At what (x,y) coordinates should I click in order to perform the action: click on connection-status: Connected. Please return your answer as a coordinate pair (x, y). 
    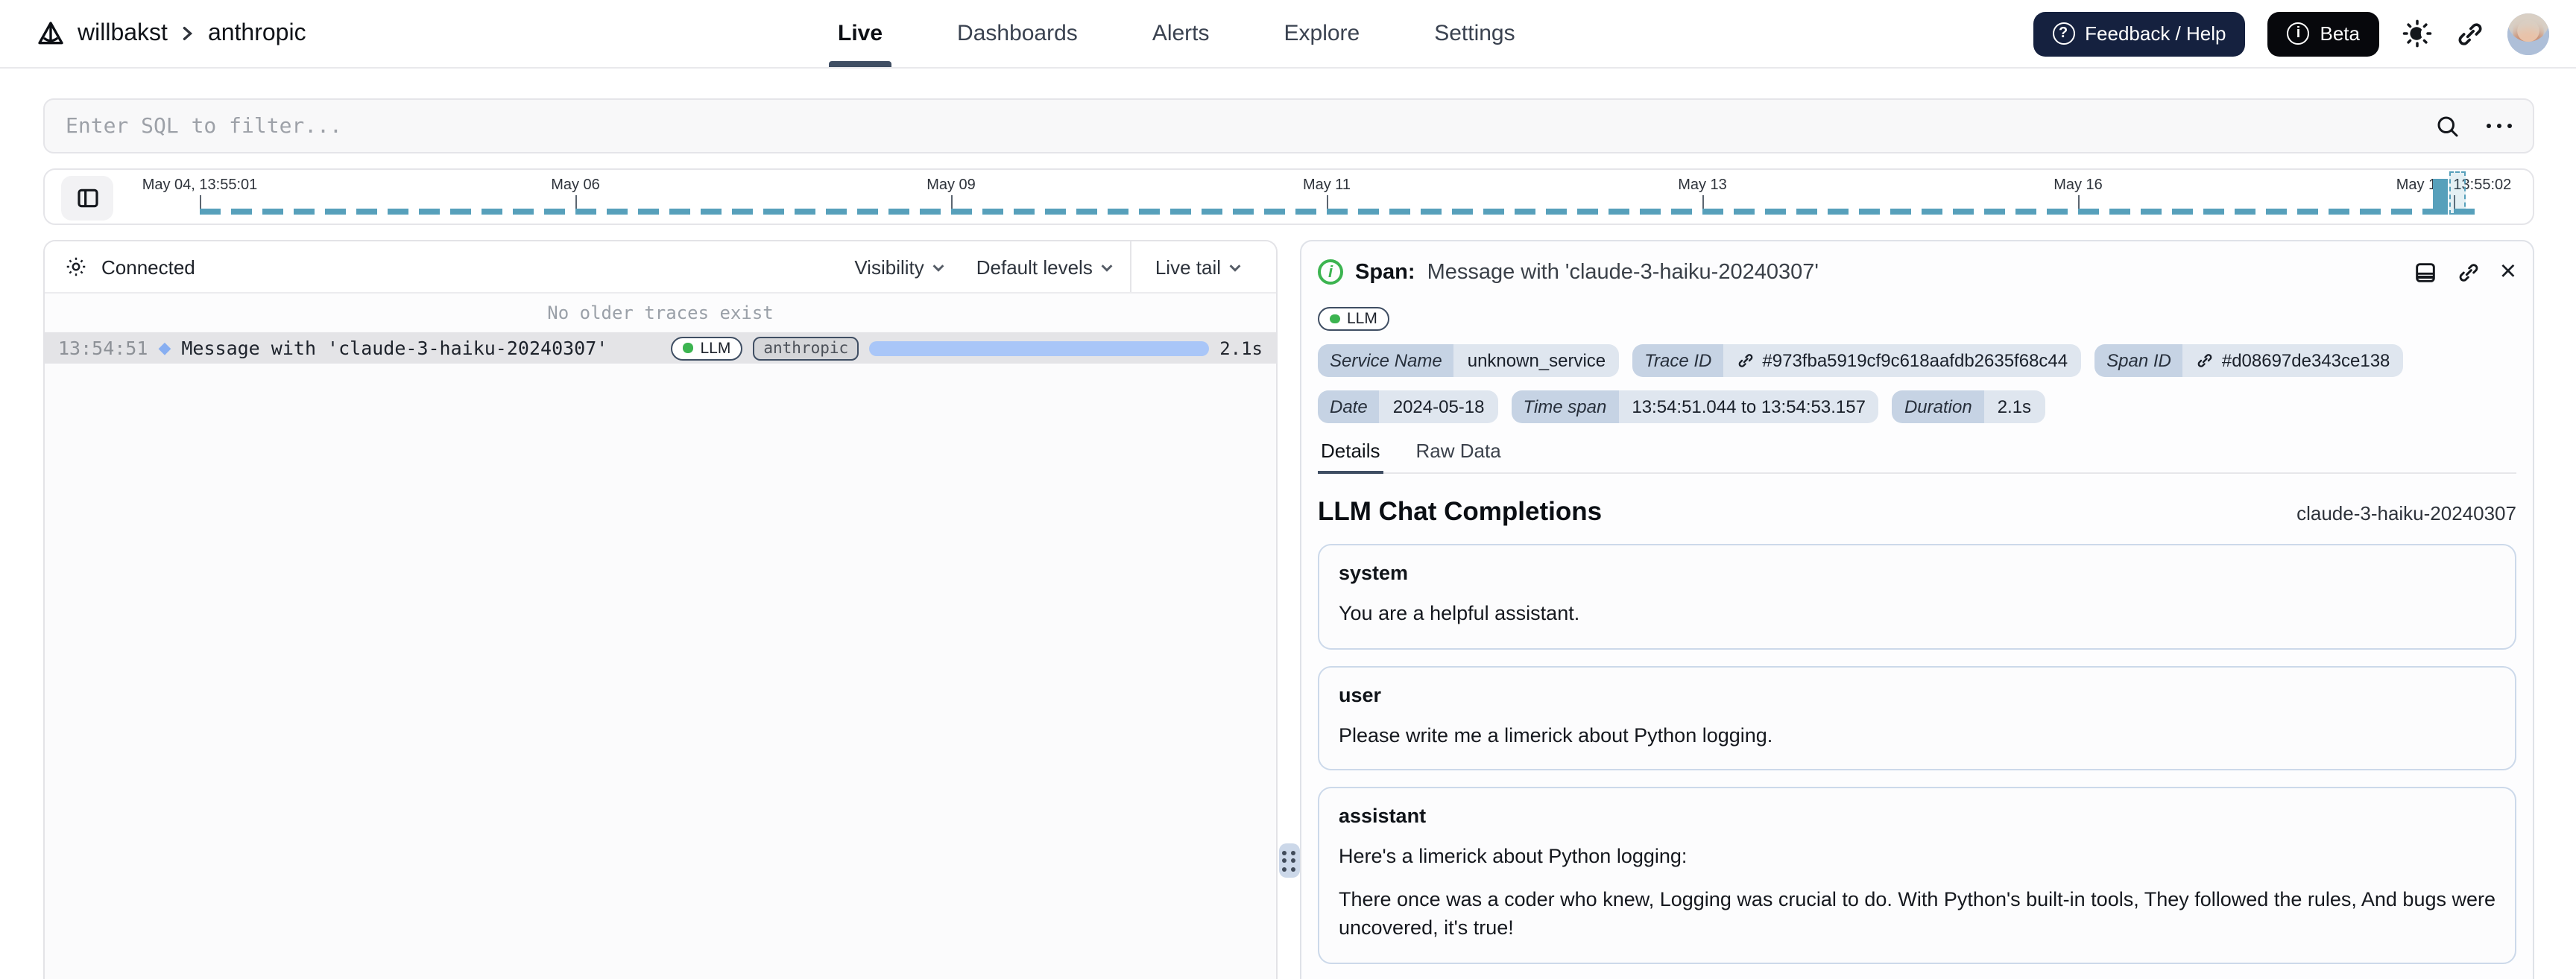
    Looking at the image, I should click on (148, 267).